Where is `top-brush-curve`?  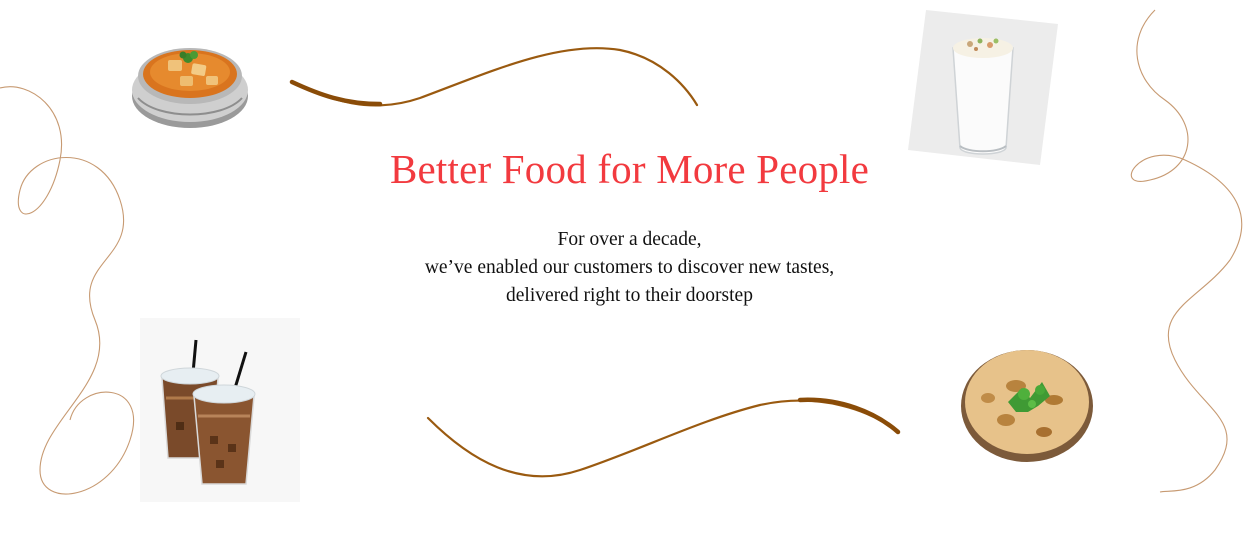
top-brush-curve is located at coordinates (494, 77).